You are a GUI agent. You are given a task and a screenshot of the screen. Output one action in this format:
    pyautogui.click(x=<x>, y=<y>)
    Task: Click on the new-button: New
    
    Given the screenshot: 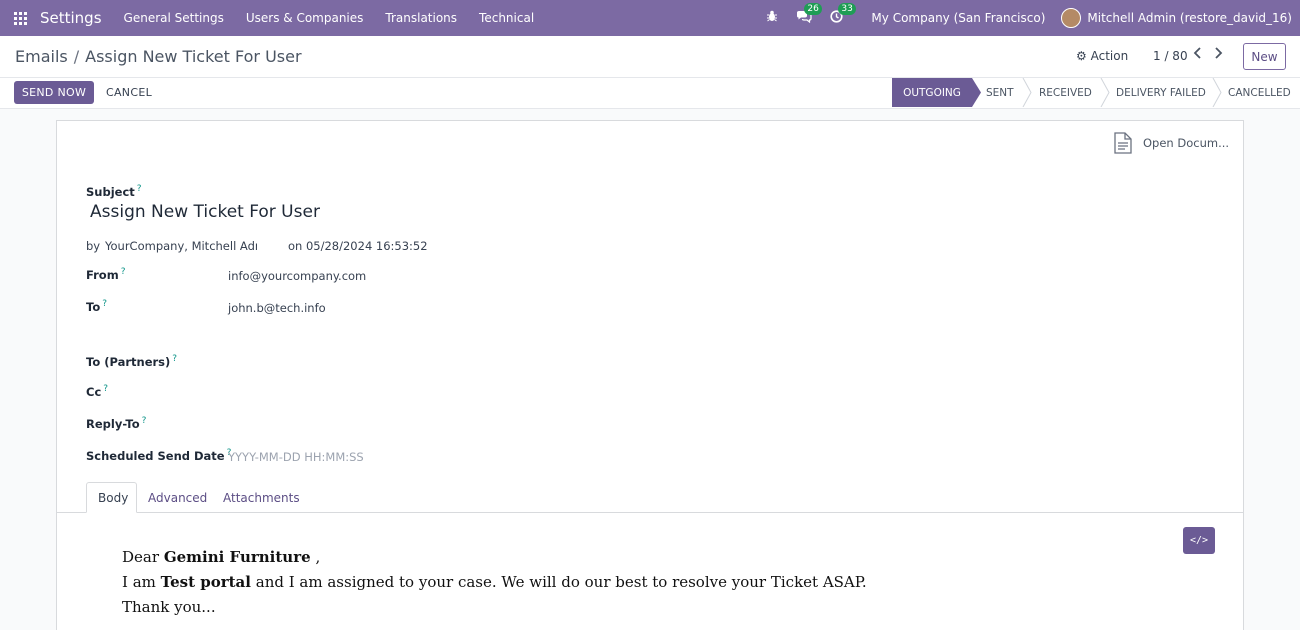 What is the action you would take?
    pyautogui.click(x=1264, y=56)
    